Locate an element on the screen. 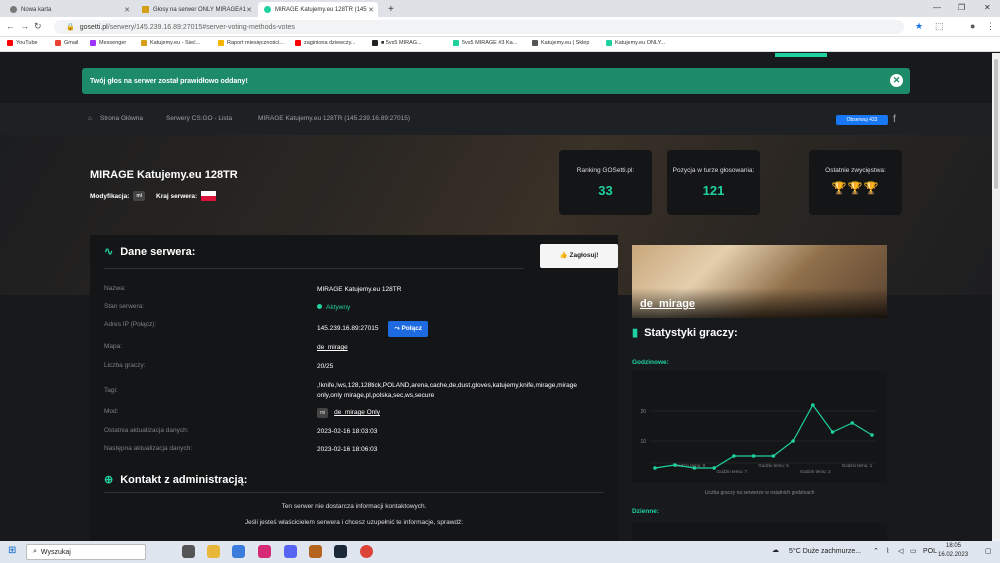  youtube-icon is located at coordinates (298, 43).